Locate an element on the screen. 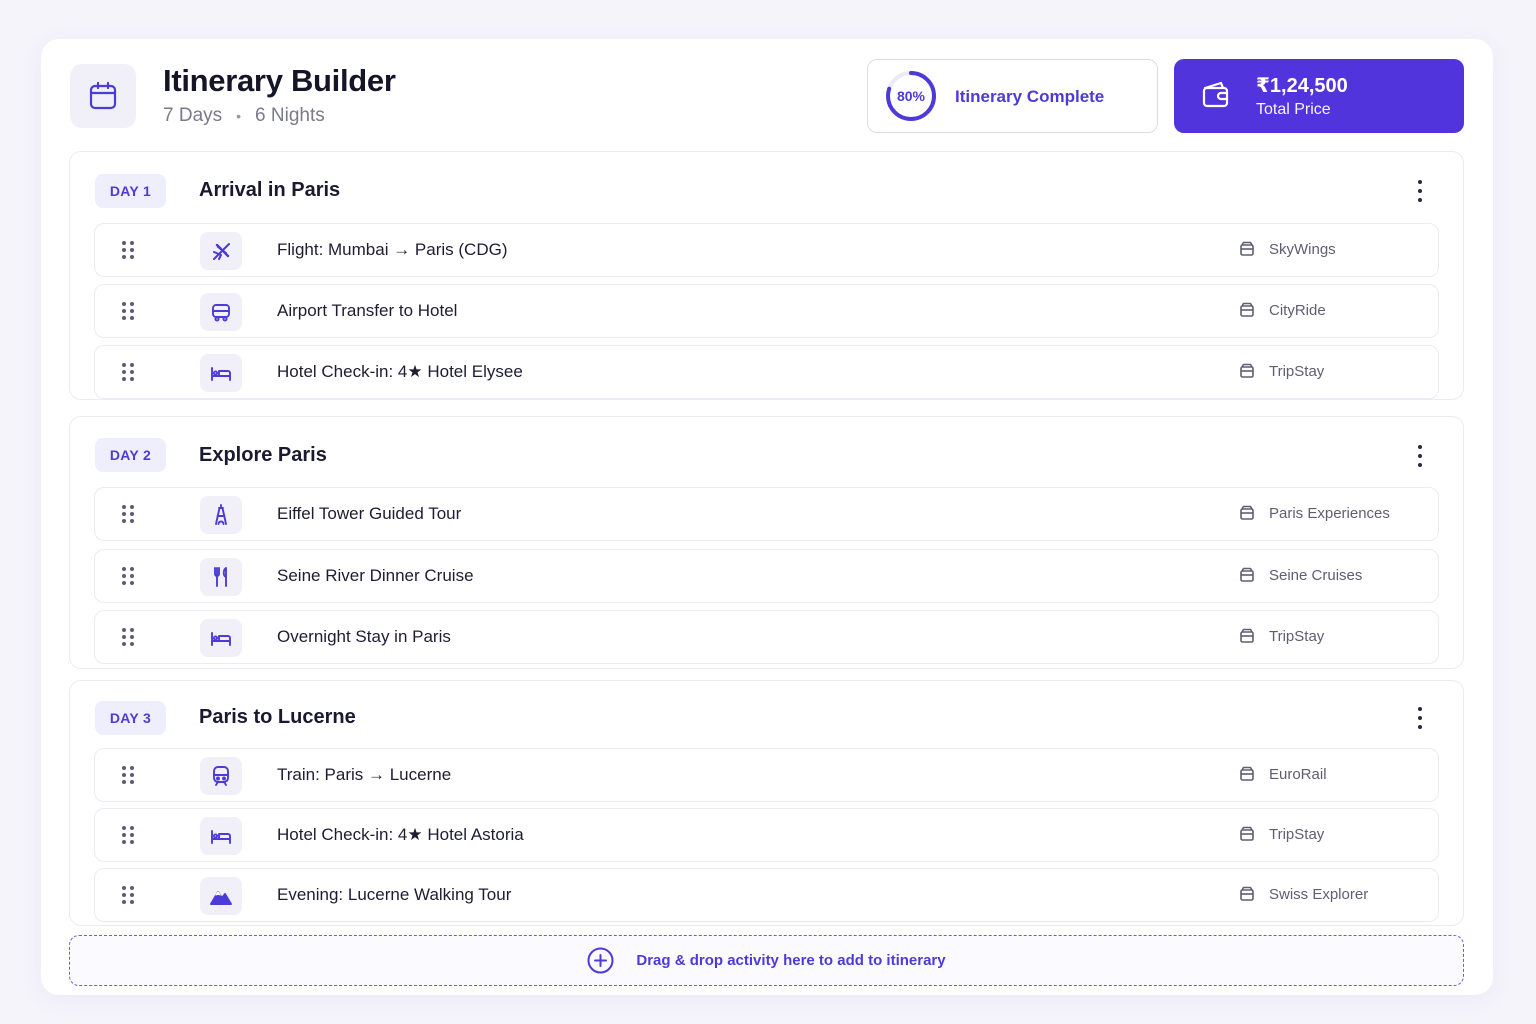 This screenshot has width=1536, height=1024. total-price-label: Total Price is located at coordinates (1293, 109).